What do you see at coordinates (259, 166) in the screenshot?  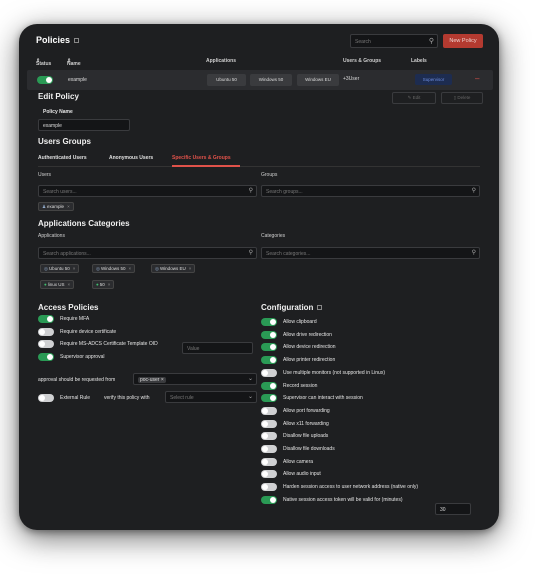 I see `tabs-divider` at bounding box center [259, 166].